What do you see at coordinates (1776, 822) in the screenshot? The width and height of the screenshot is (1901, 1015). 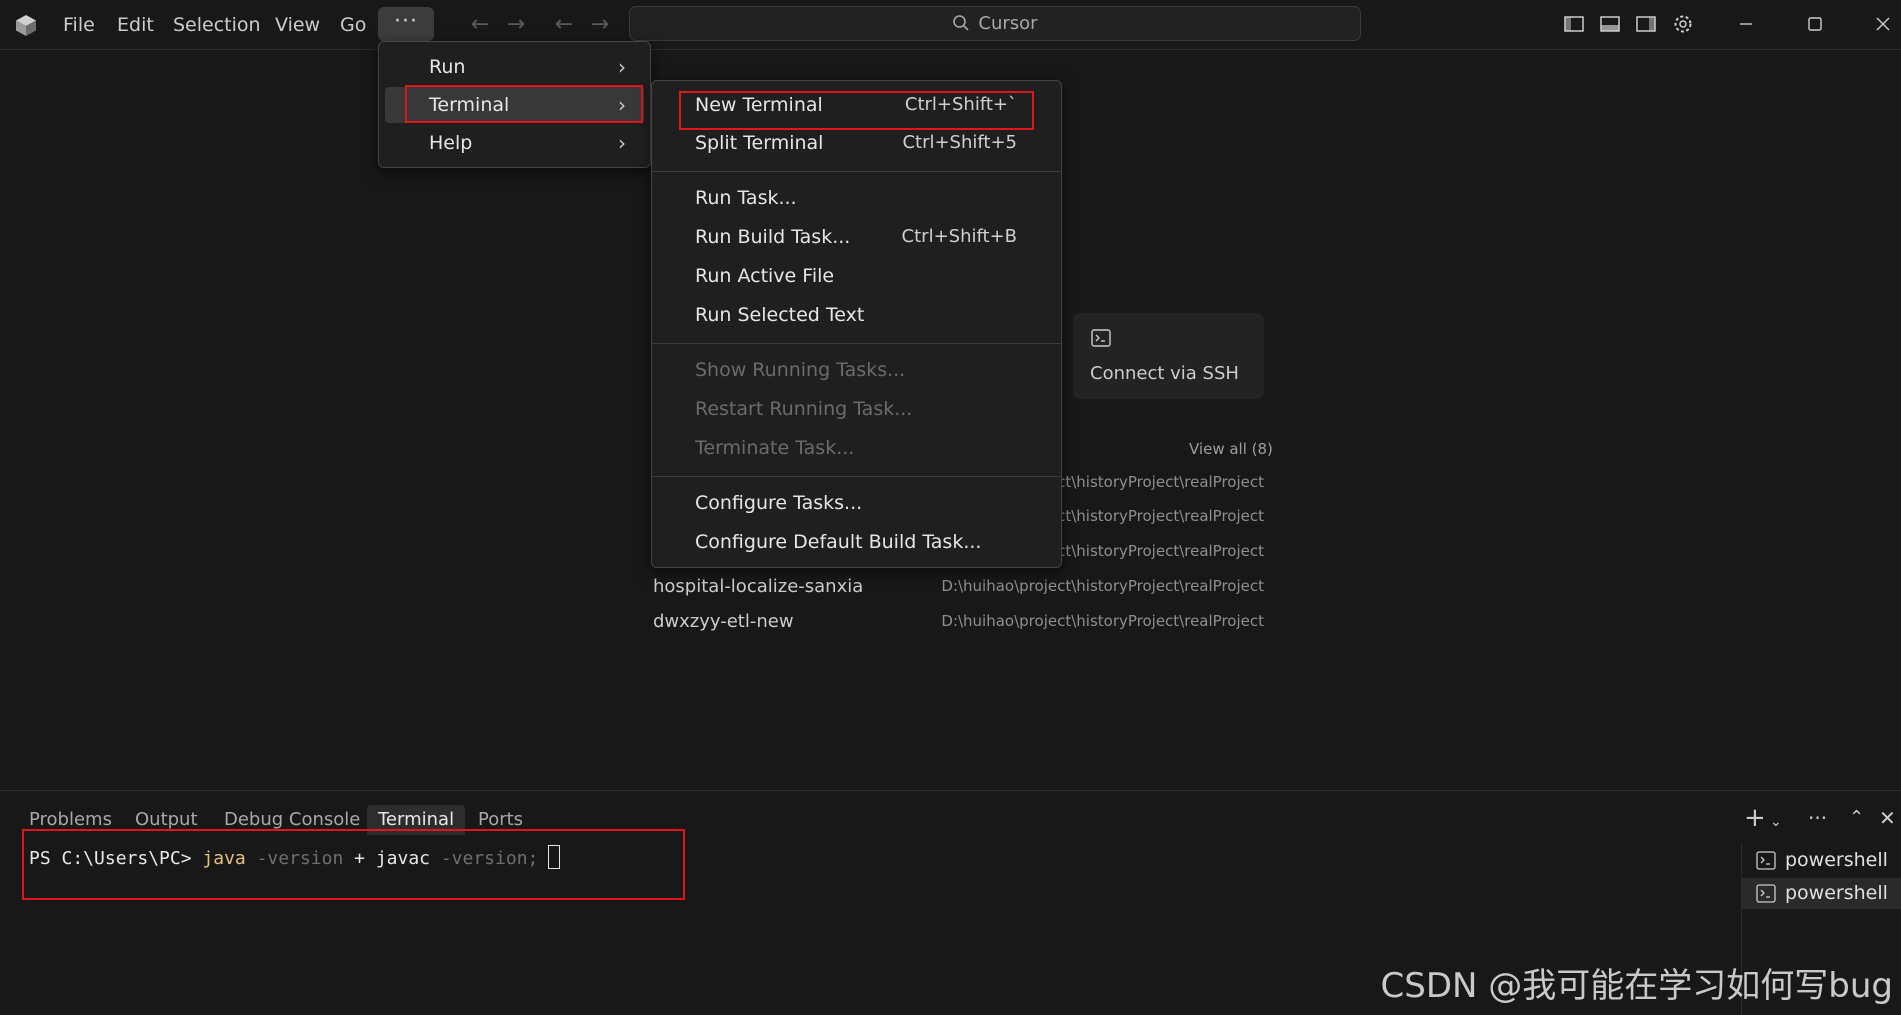 I see `chevron-down-icon: ⌄` at bounding box center [1776, 822].